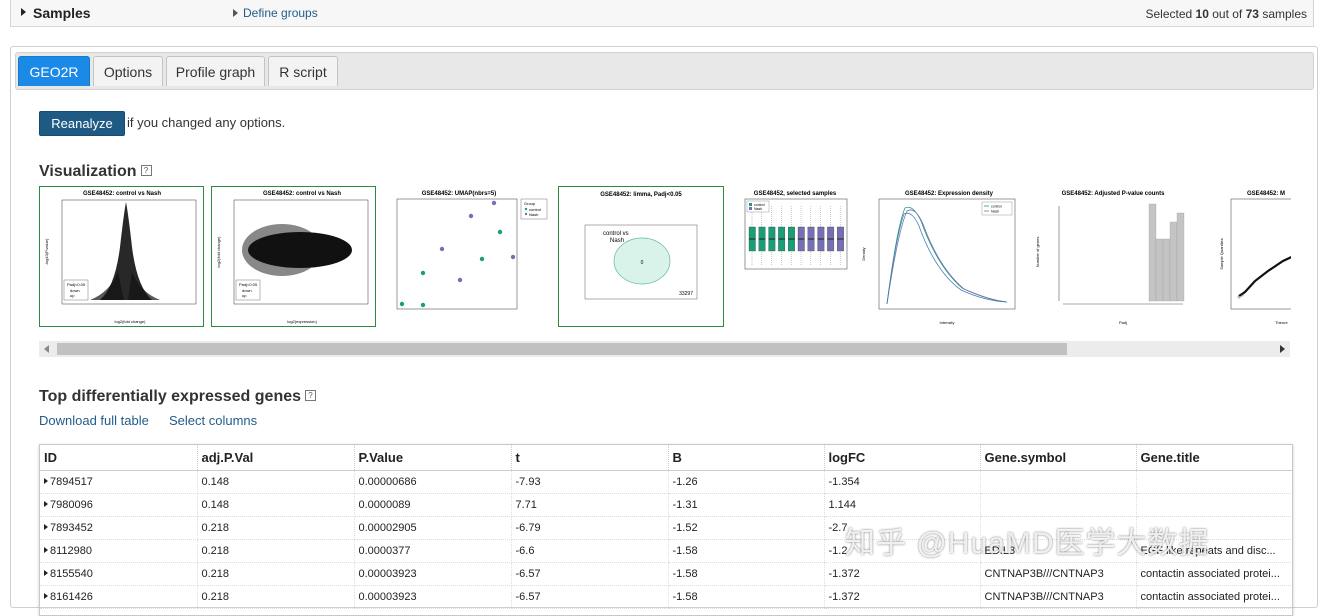 The image size is (1326, 616). What do you see at coordinates (1214, 458) in the screenshot?
I see `column-header: Gene.title` at bounding box center [1214, 458].